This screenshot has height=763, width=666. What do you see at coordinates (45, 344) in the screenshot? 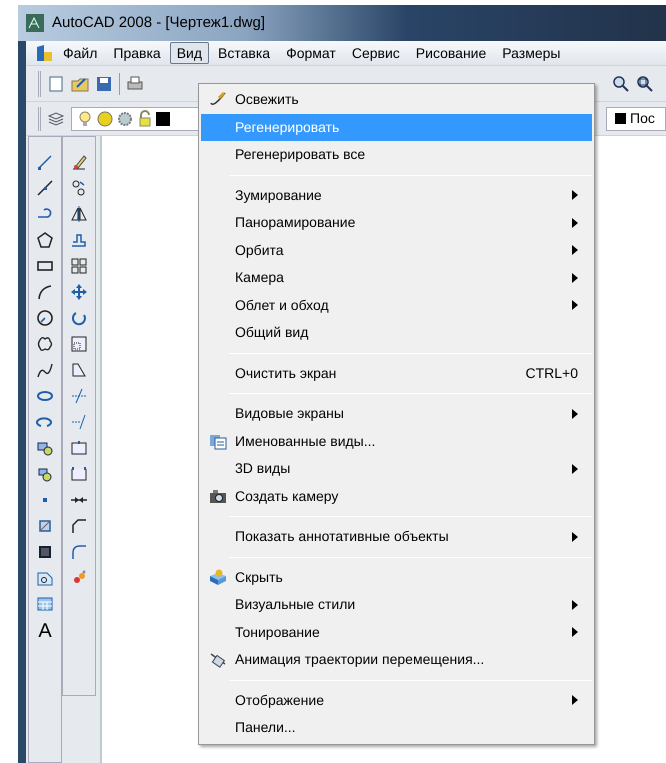
I see `cloud-icon` at bounding box center [45, 344].